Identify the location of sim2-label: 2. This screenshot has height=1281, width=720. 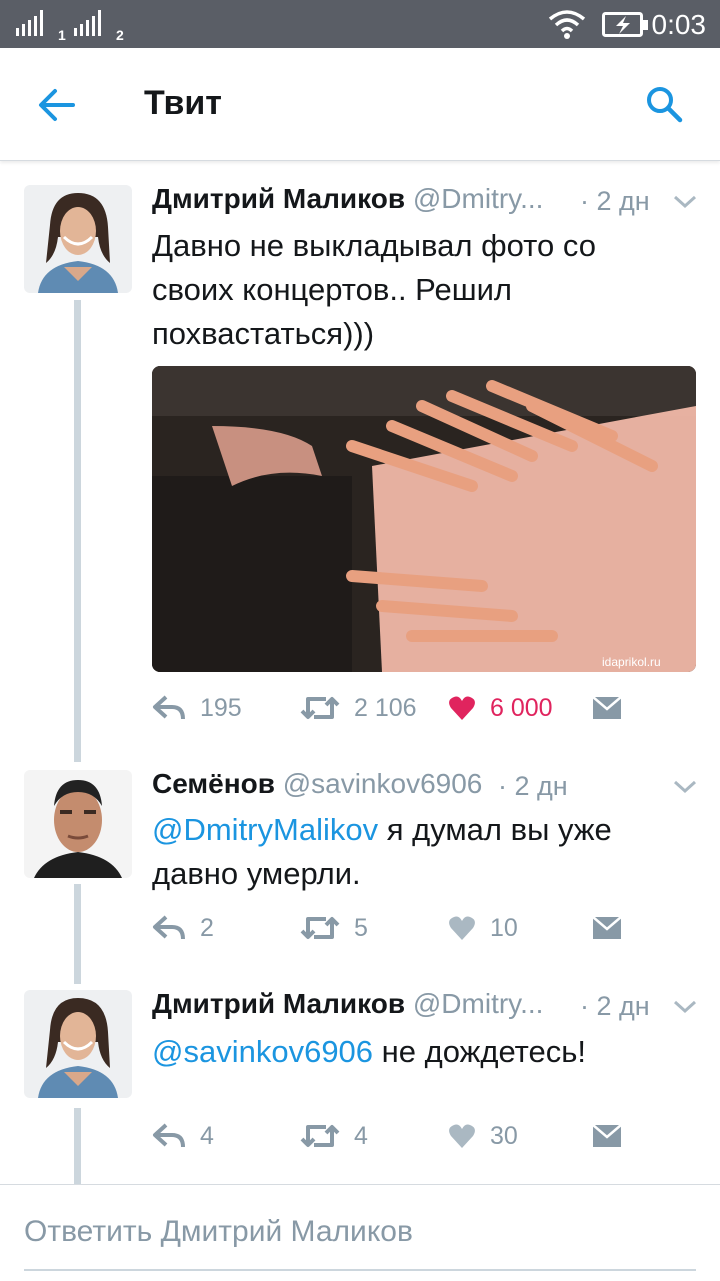
(120, 35).